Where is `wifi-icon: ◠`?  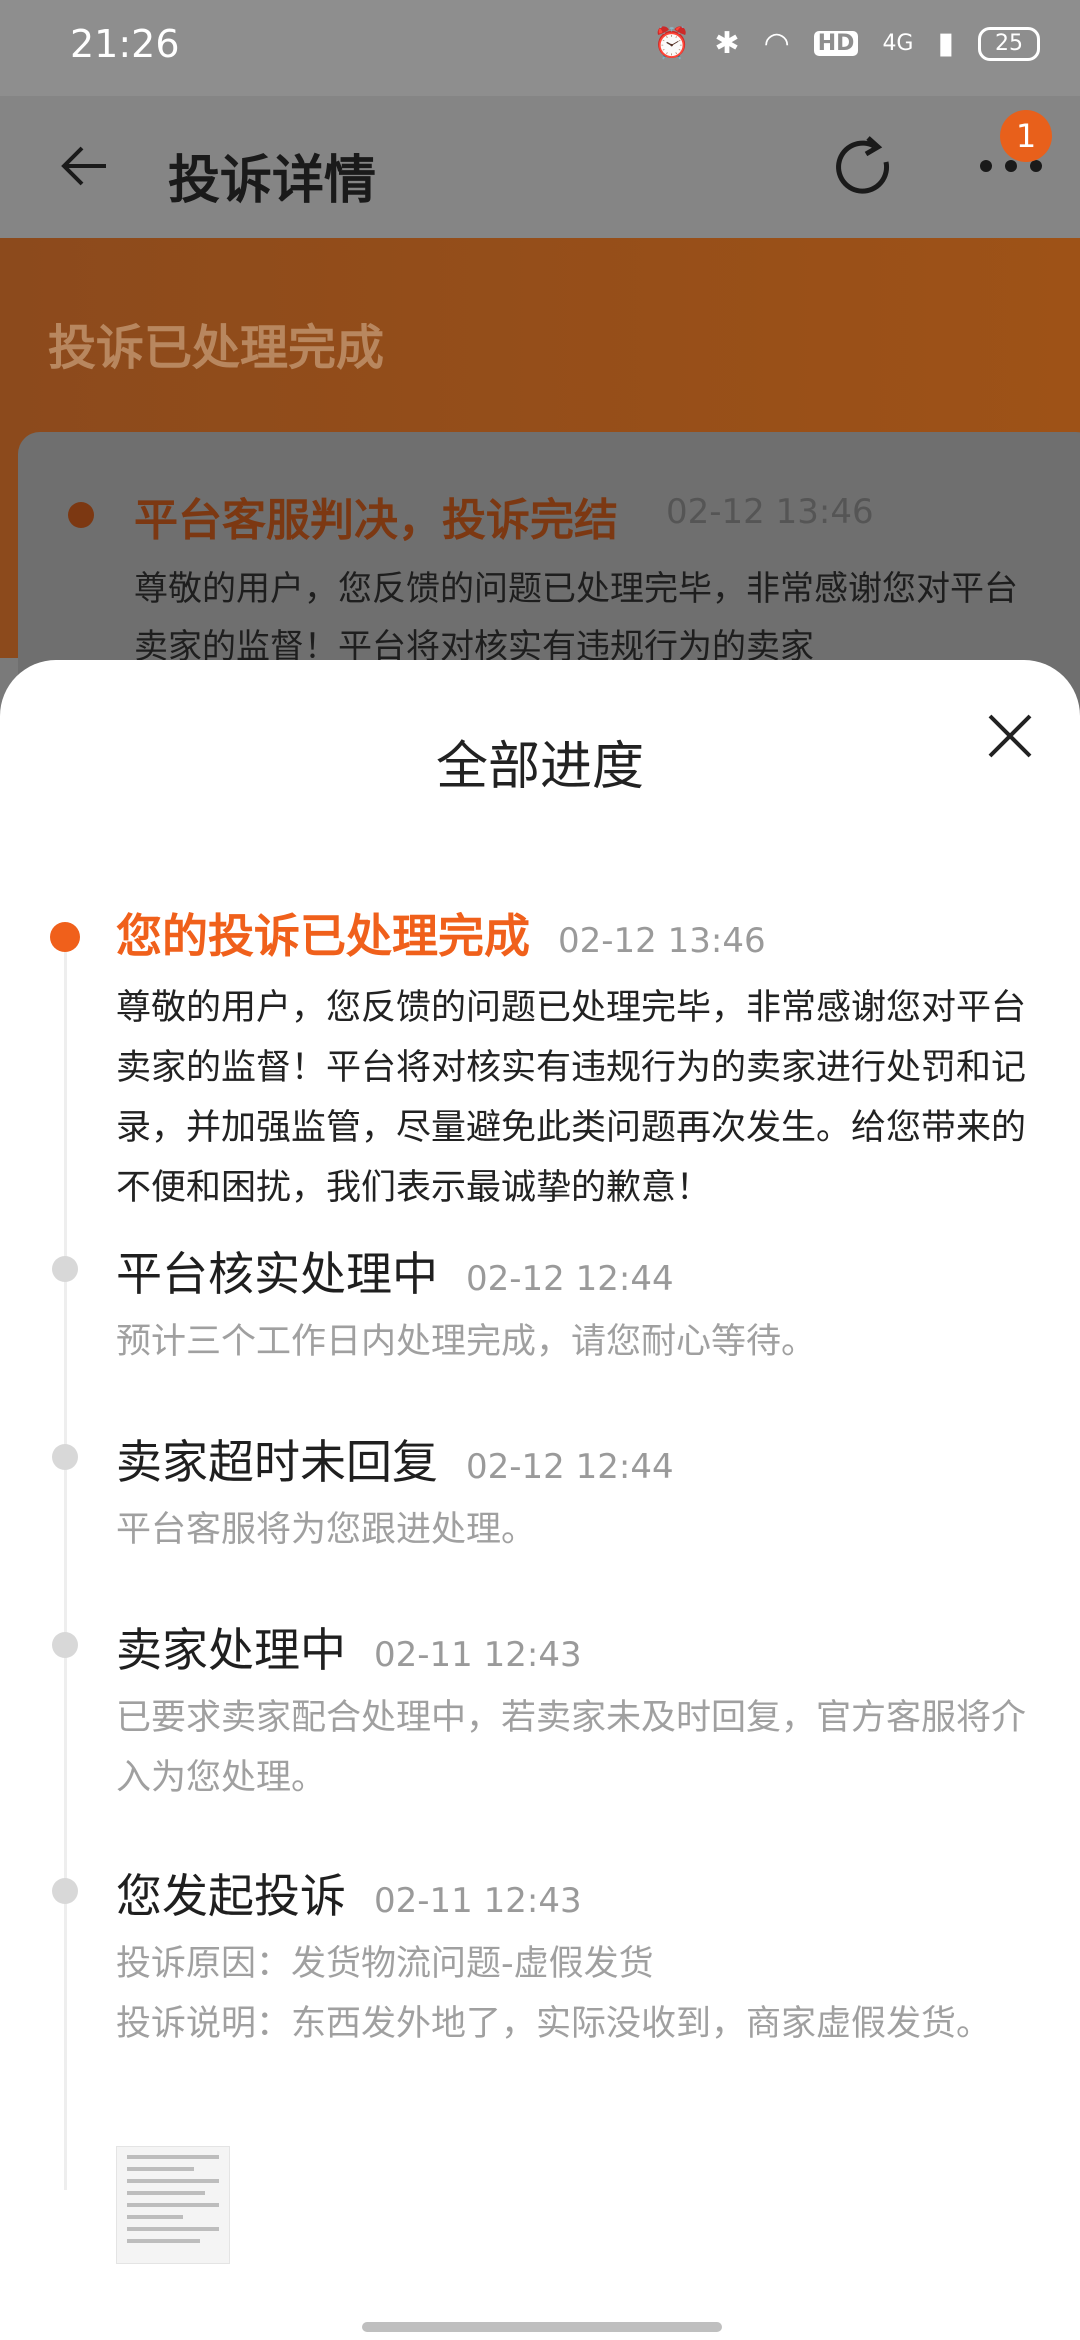
wifi-icon: ◠ is located at coordinates (776, 43).